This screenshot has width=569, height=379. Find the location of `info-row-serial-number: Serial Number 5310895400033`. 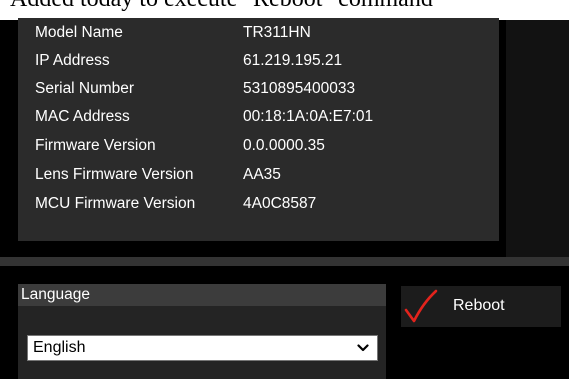

info-row-serial-number: Serial Number 5310895400033 is located at coordinates (255, 90).